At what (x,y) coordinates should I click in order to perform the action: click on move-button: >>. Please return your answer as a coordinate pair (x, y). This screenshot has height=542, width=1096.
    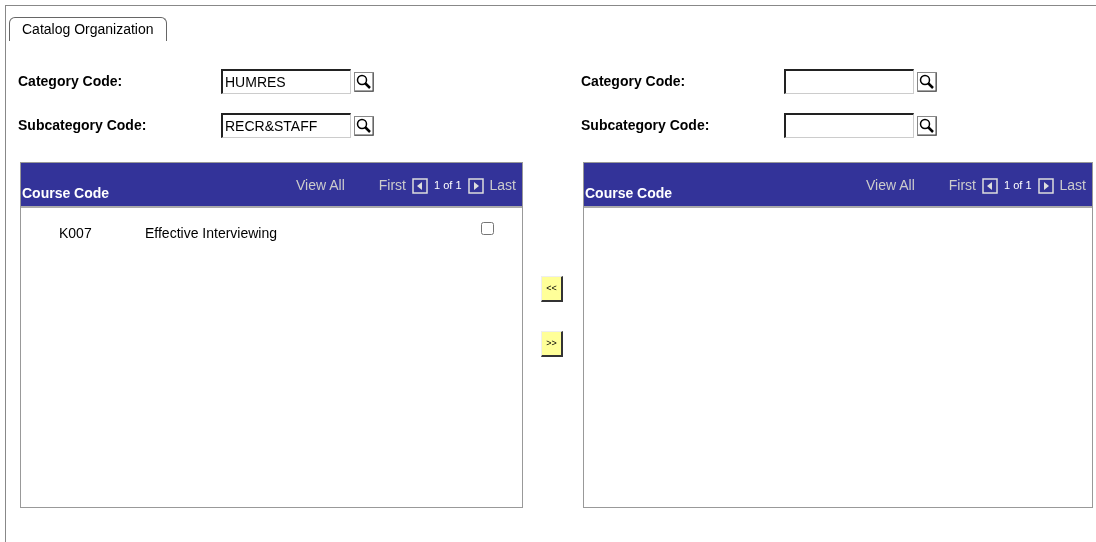
    Looking at the image, I should click on (552, 344).